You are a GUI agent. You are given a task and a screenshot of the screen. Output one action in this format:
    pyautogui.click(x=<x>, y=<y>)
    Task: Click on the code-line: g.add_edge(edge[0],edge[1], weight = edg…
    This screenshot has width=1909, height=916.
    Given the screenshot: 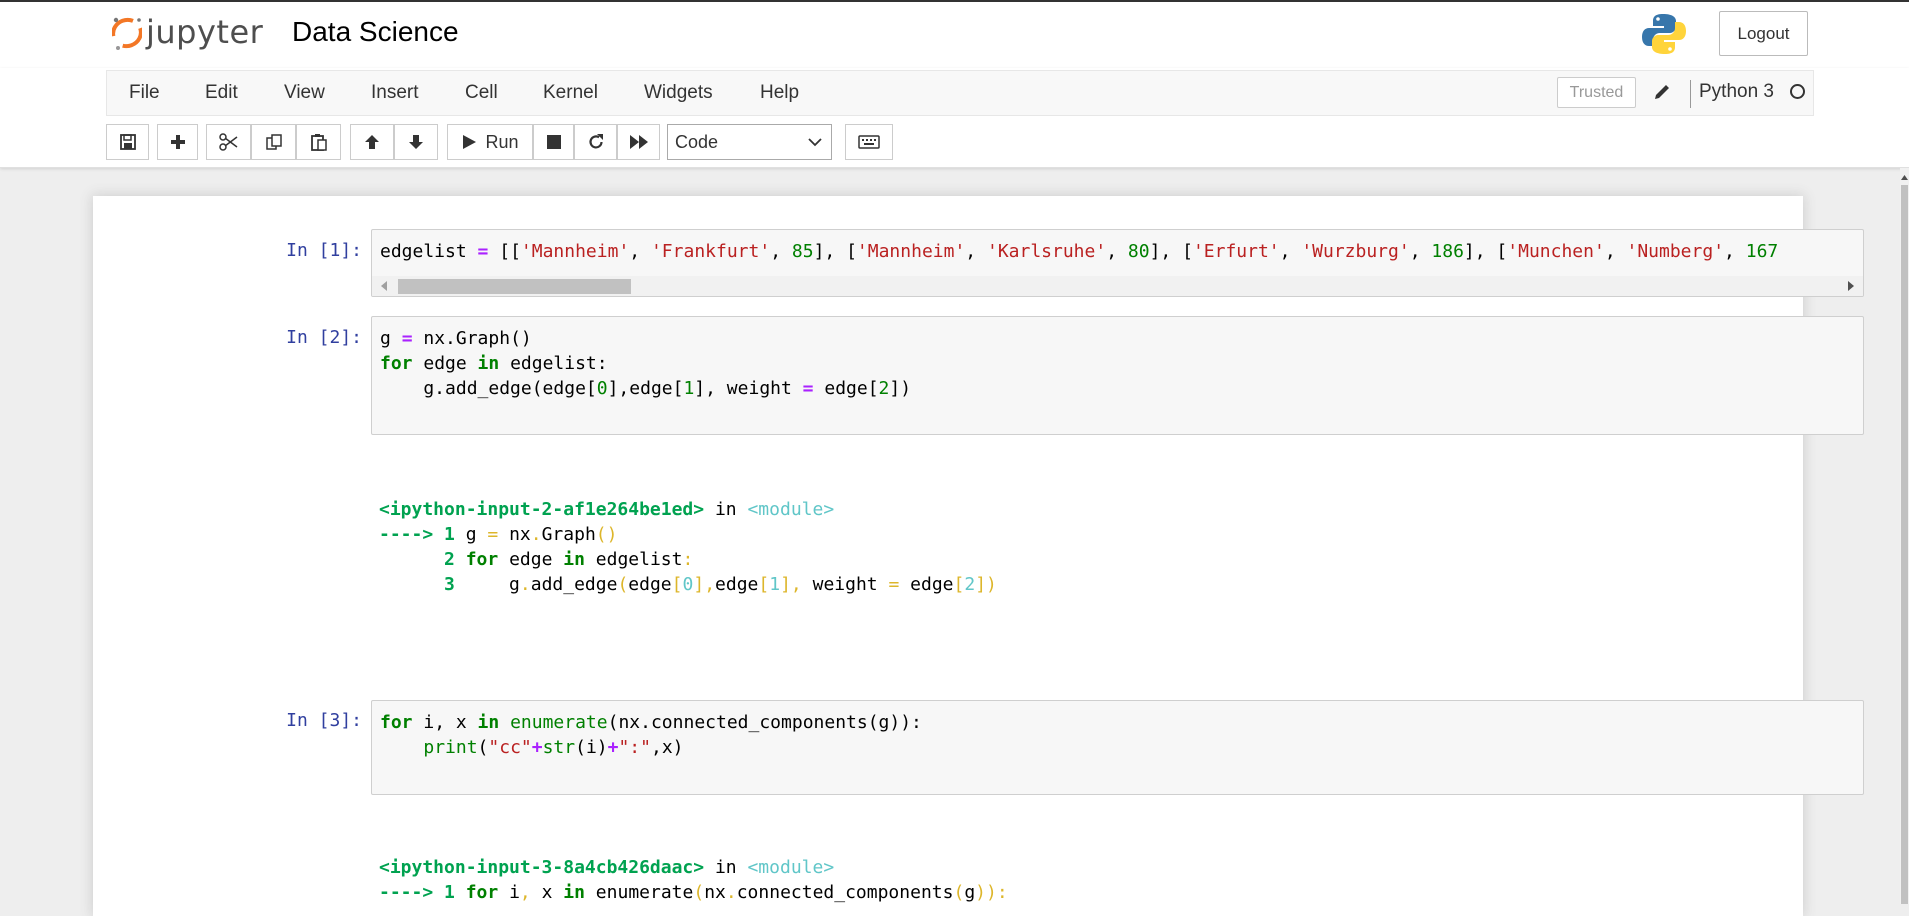 What is the action you would take?
    pyautogui.click(x=646, y=388)
    